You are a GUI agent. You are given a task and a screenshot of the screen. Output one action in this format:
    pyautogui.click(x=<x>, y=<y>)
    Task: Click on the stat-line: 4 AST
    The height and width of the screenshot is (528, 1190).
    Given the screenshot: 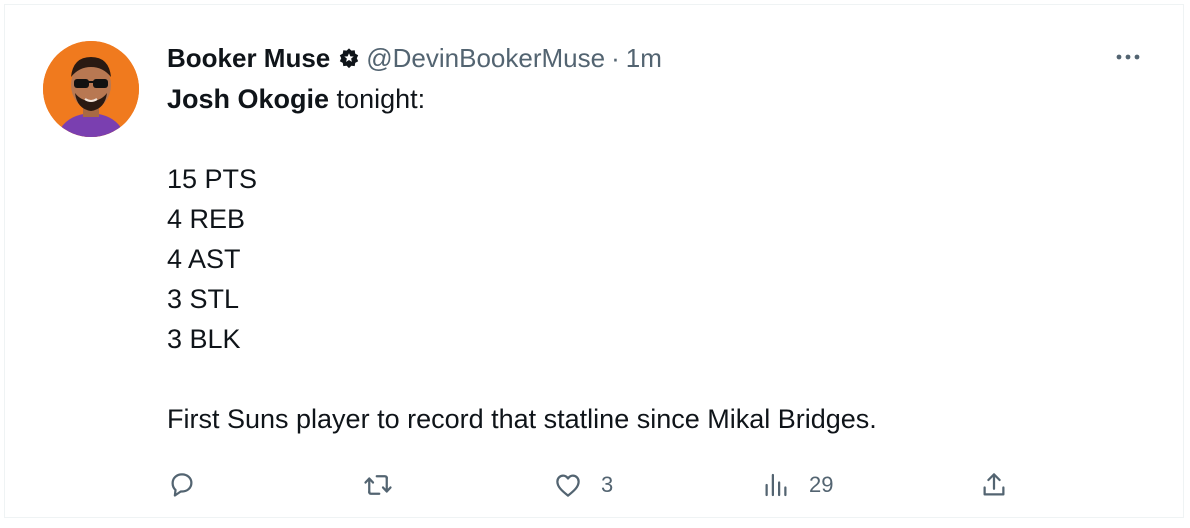 What is the action you would take?
    pyautogui.click(x=204, y=259)
    